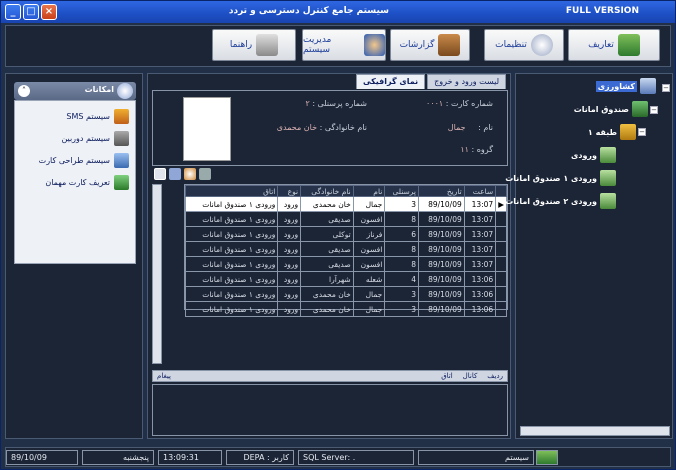 The image size is (676, 470). Describe the element at coordinates (75, 91) in the screenshot. I see `features-header: ˄ امکانات` at that location.